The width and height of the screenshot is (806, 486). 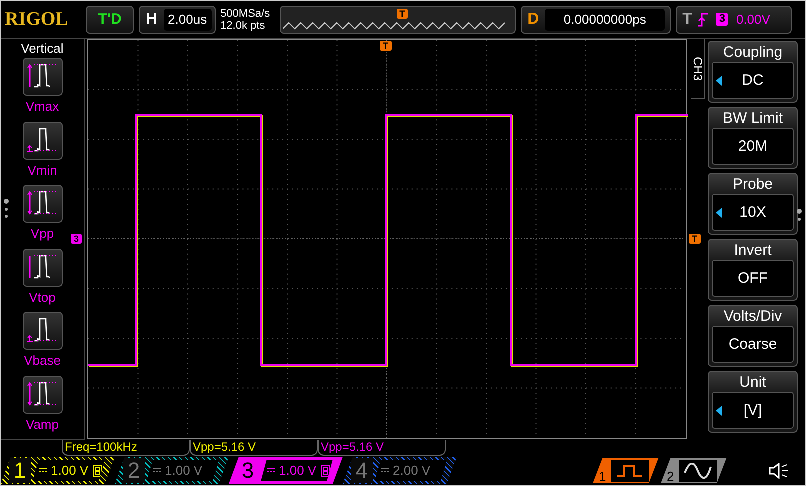 What do you see at coordinates (246, 14) in the screenshot?
I see `sample-rate: 500MSa/s` at bounding box center [246, 14].